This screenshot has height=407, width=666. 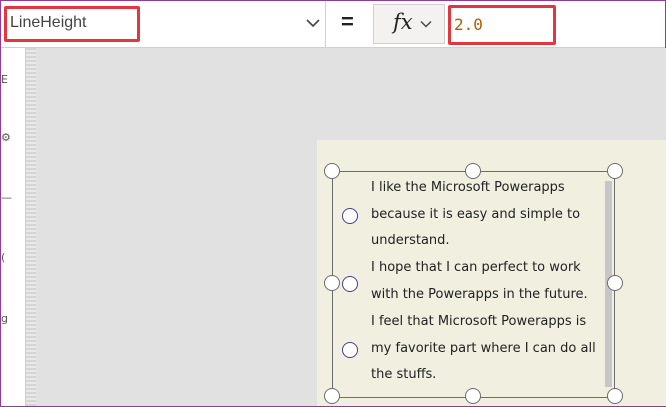 I want to click on canvas-scroll-strip, so click(x=31, y=227).